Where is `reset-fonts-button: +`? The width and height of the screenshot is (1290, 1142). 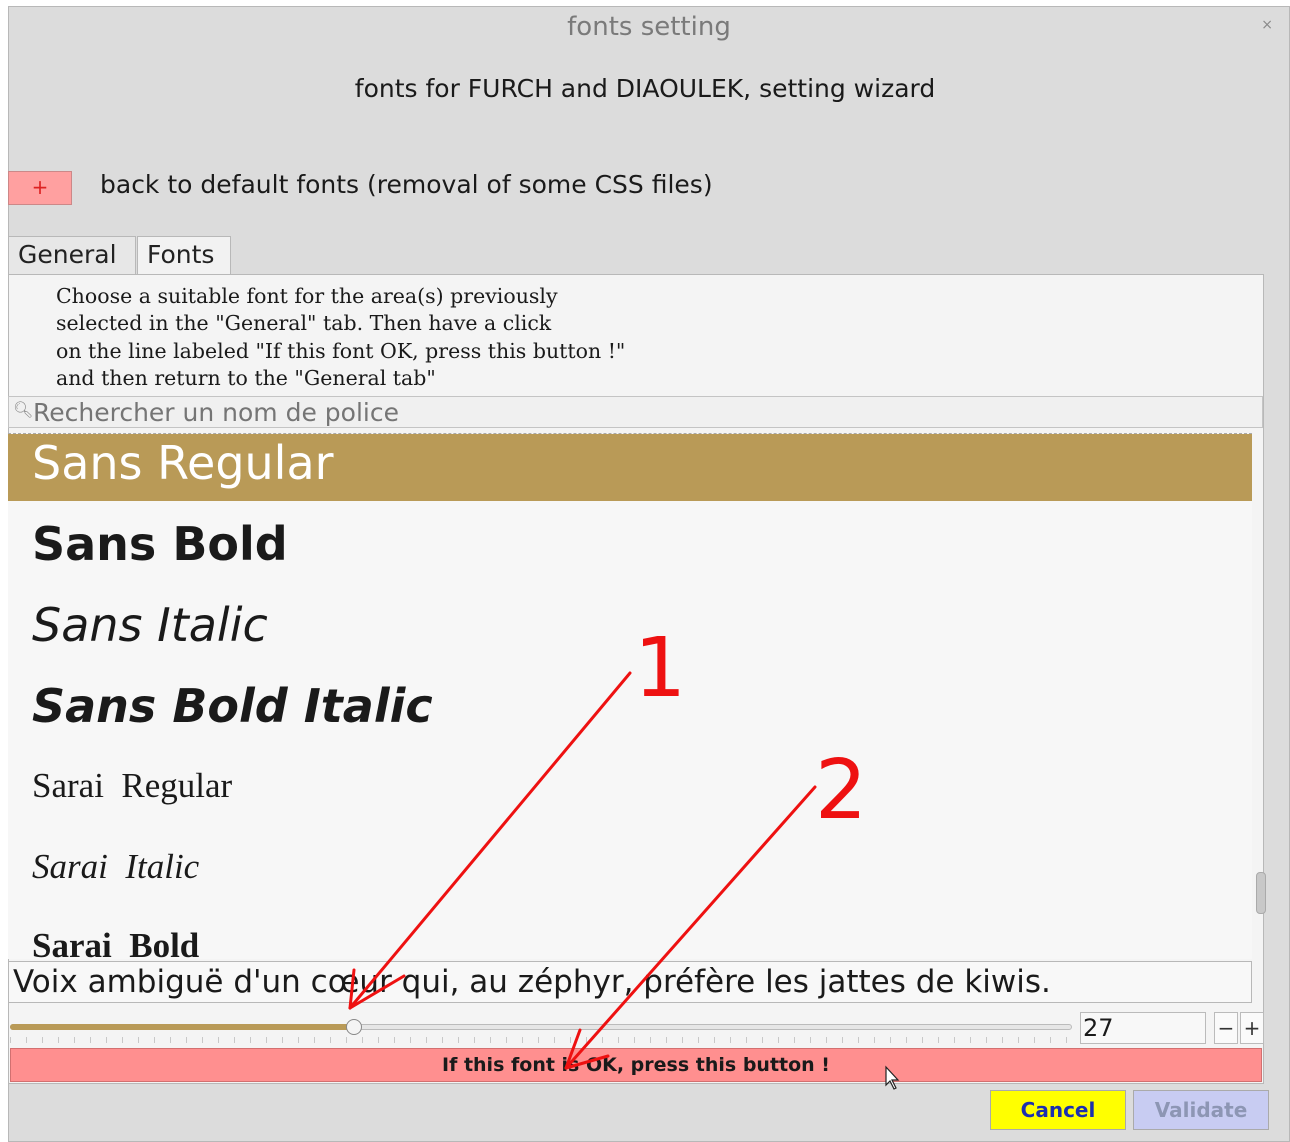
reset-fonts-button: + is located at coordinates (40, 188).